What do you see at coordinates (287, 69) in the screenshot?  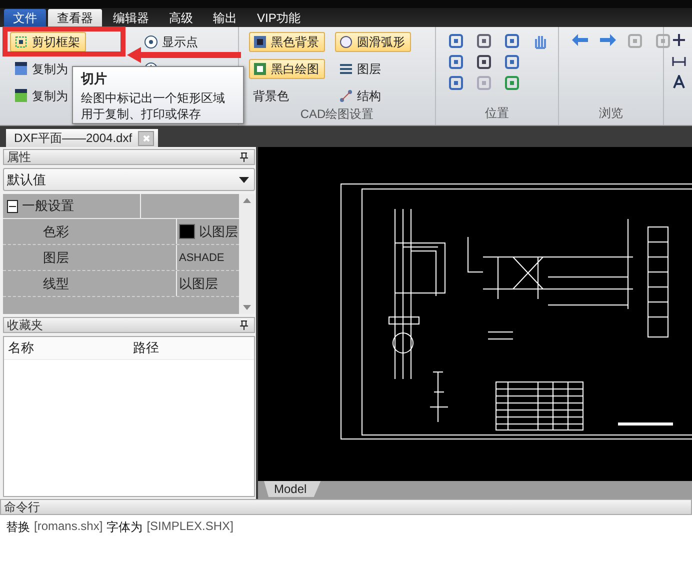 I see `ribbon-button: 黑白绘图` at bounding box center [287, 69].